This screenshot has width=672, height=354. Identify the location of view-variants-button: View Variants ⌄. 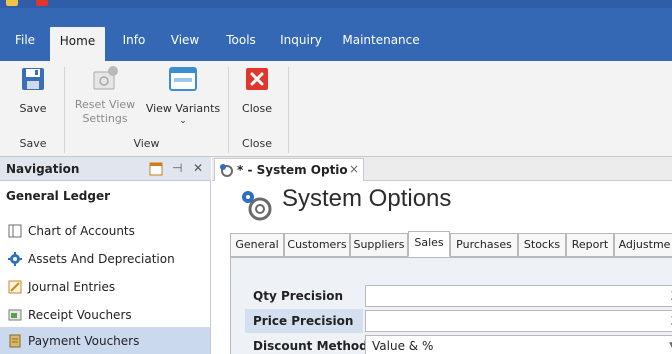
(183, 96).